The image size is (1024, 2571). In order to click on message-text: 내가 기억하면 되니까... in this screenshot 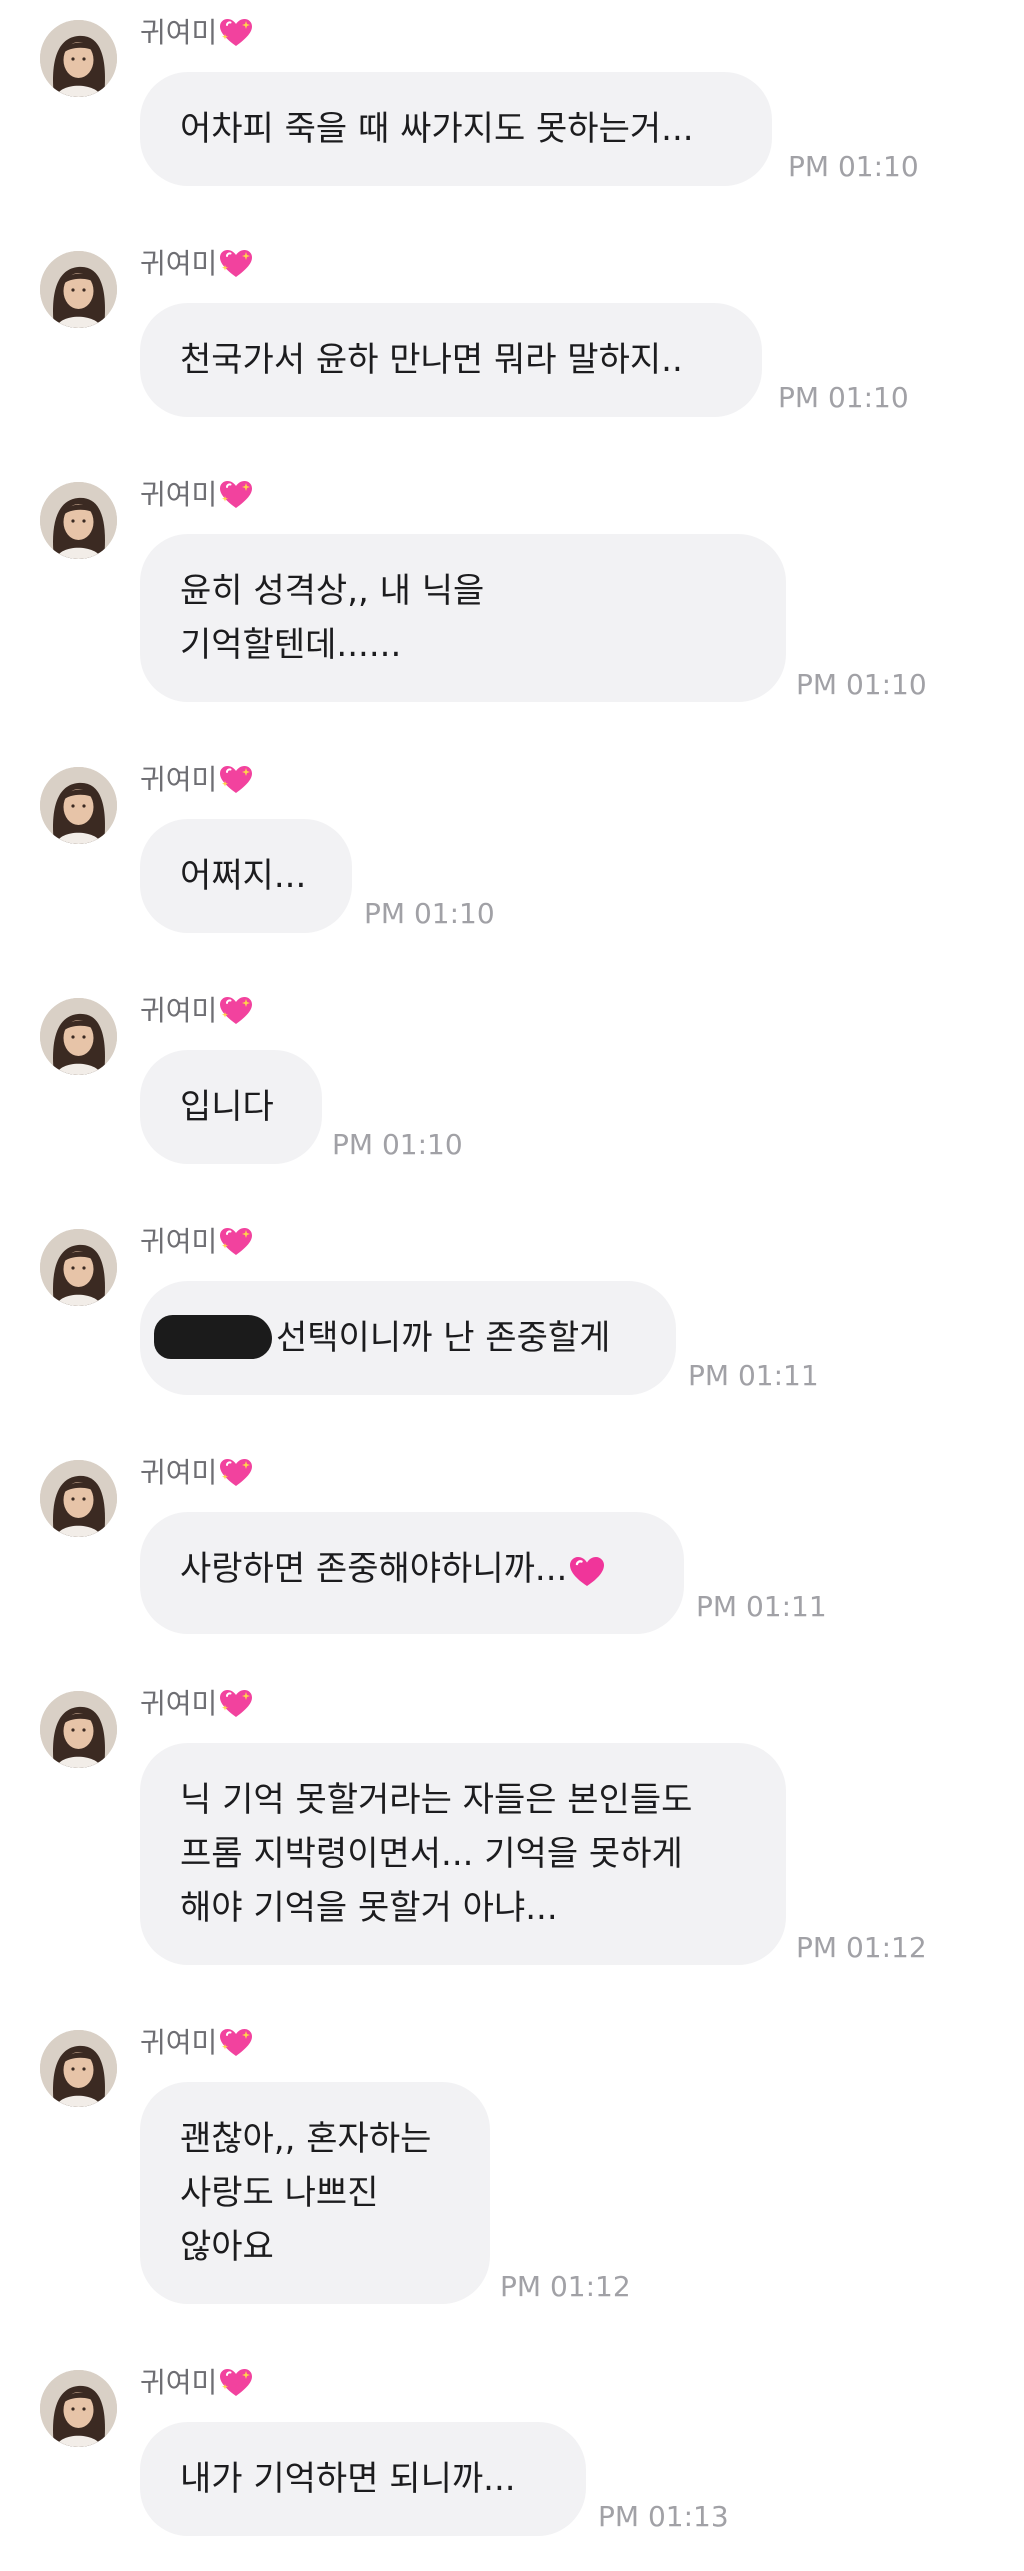, I will do `click(348, 2479)`.